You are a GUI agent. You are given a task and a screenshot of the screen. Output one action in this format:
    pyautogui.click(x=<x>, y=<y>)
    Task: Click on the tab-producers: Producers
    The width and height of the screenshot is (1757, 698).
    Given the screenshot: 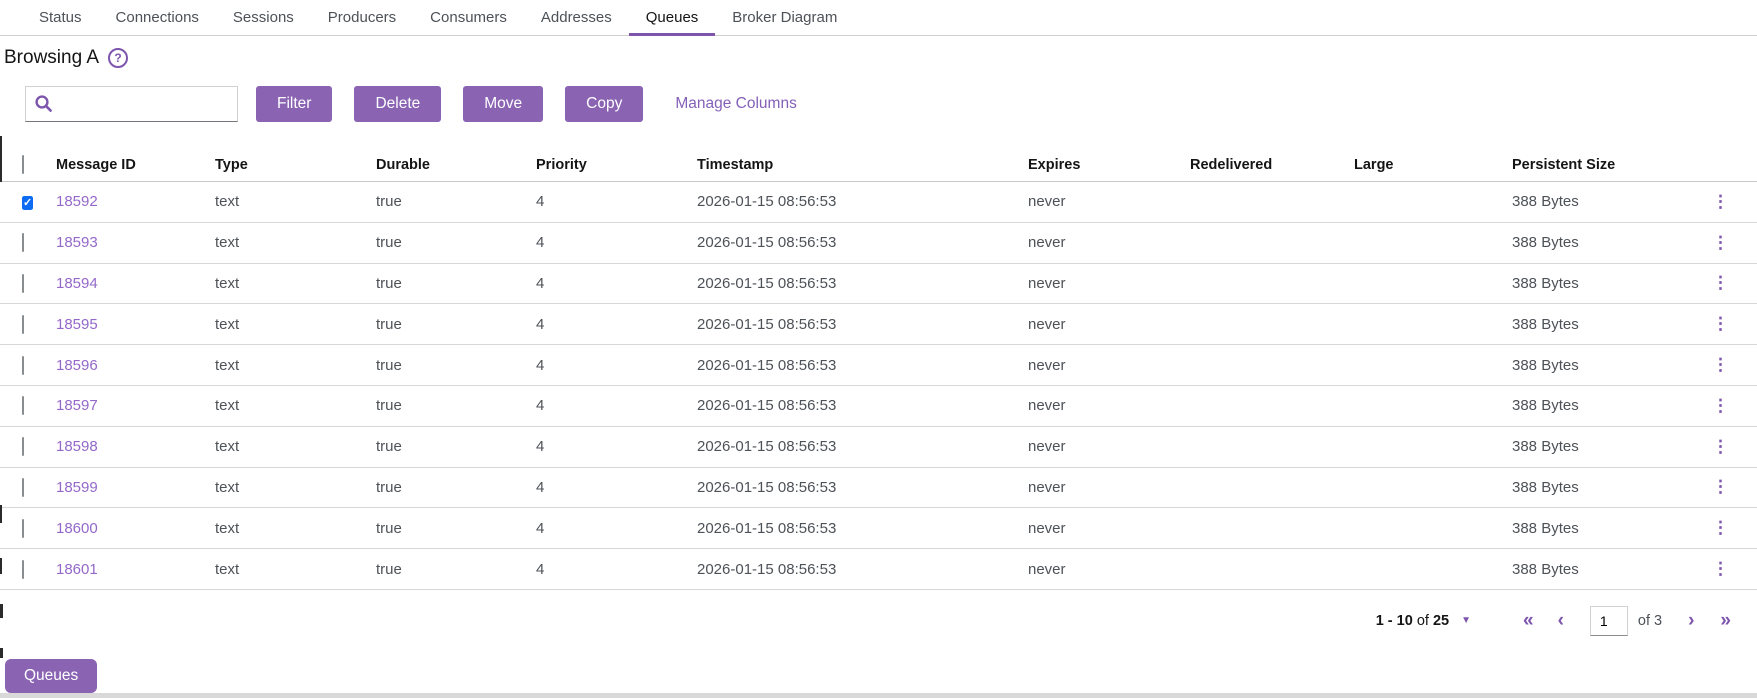 What is the action you would take?
    pyautogui.click(x=362, y=18)
    